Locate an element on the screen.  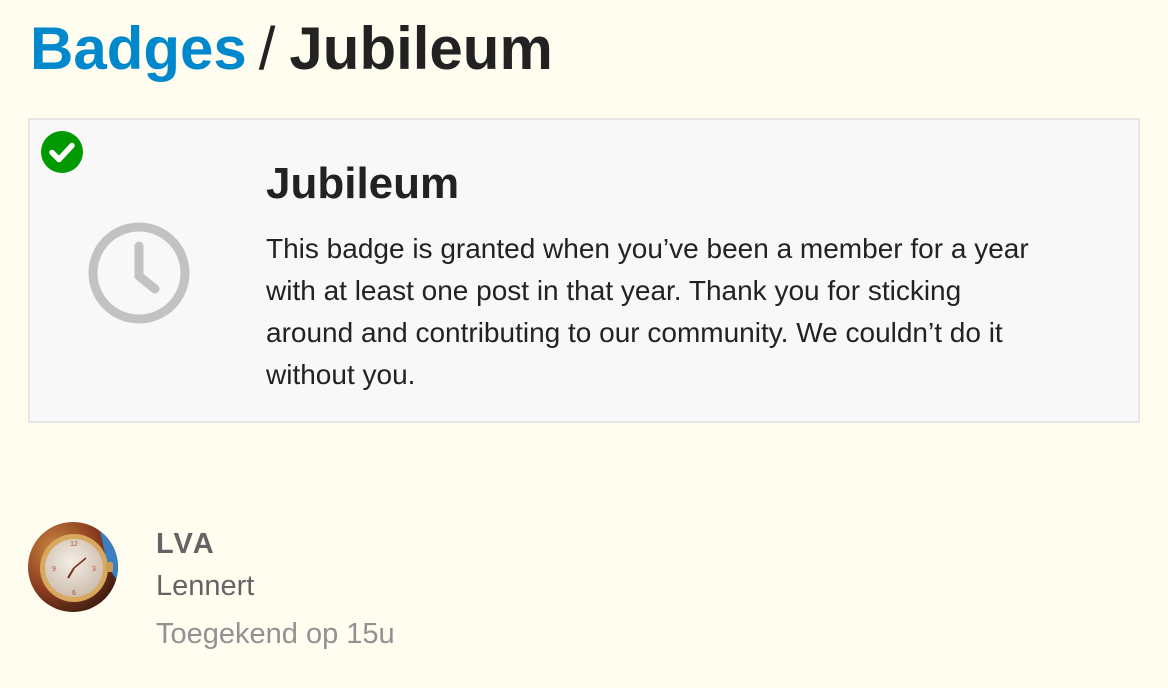
svg-text: 6 is located at coordinates (74, 593).